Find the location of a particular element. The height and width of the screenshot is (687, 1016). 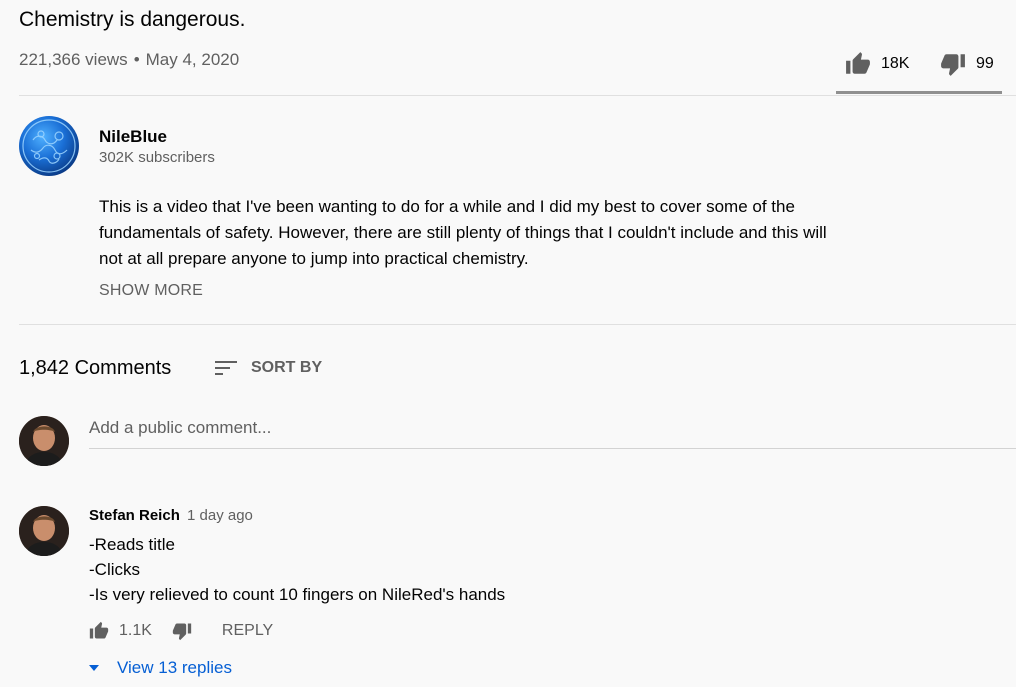

sentiment-bar is located at coordinates (919, 92).